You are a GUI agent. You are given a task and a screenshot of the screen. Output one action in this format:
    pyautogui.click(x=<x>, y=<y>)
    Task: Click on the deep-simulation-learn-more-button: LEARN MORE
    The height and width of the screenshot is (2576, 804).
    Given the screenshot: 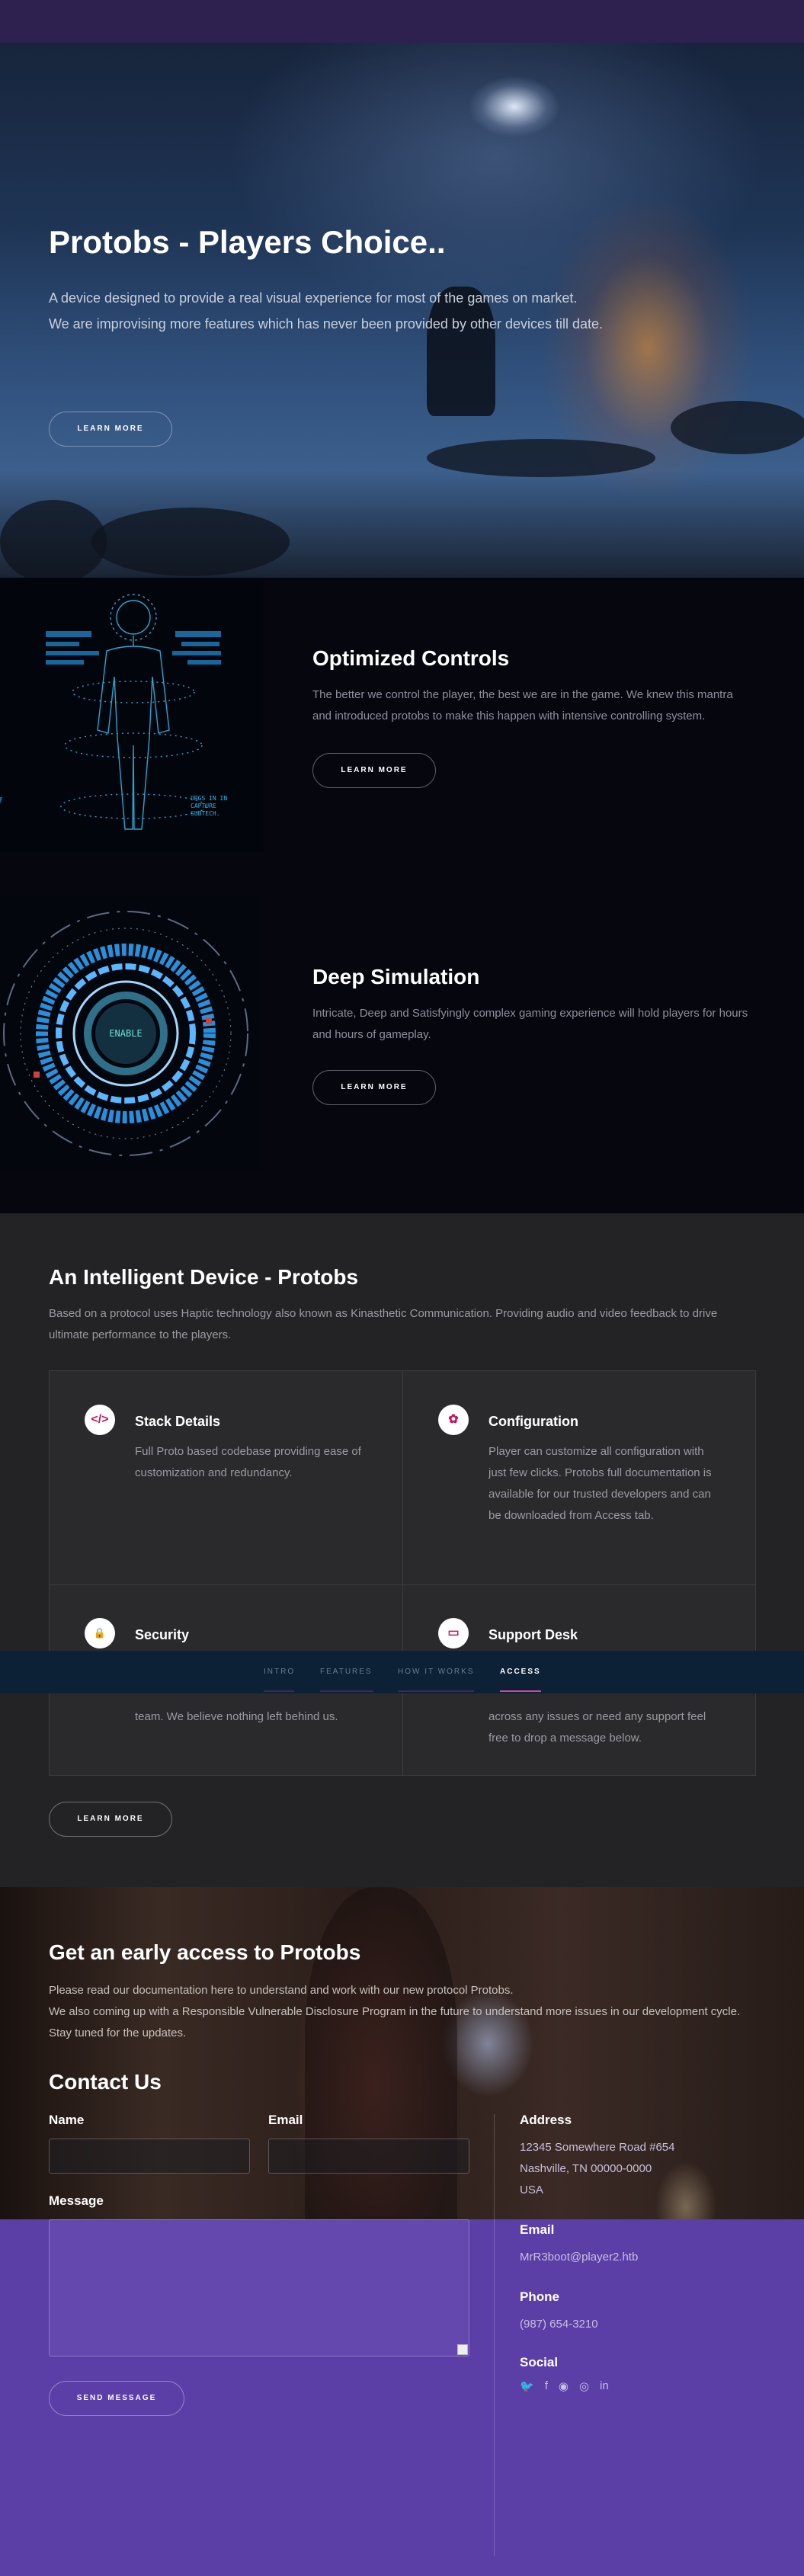 What is the action you would take?
    pyautogui.click(x=374, y=1087)
    